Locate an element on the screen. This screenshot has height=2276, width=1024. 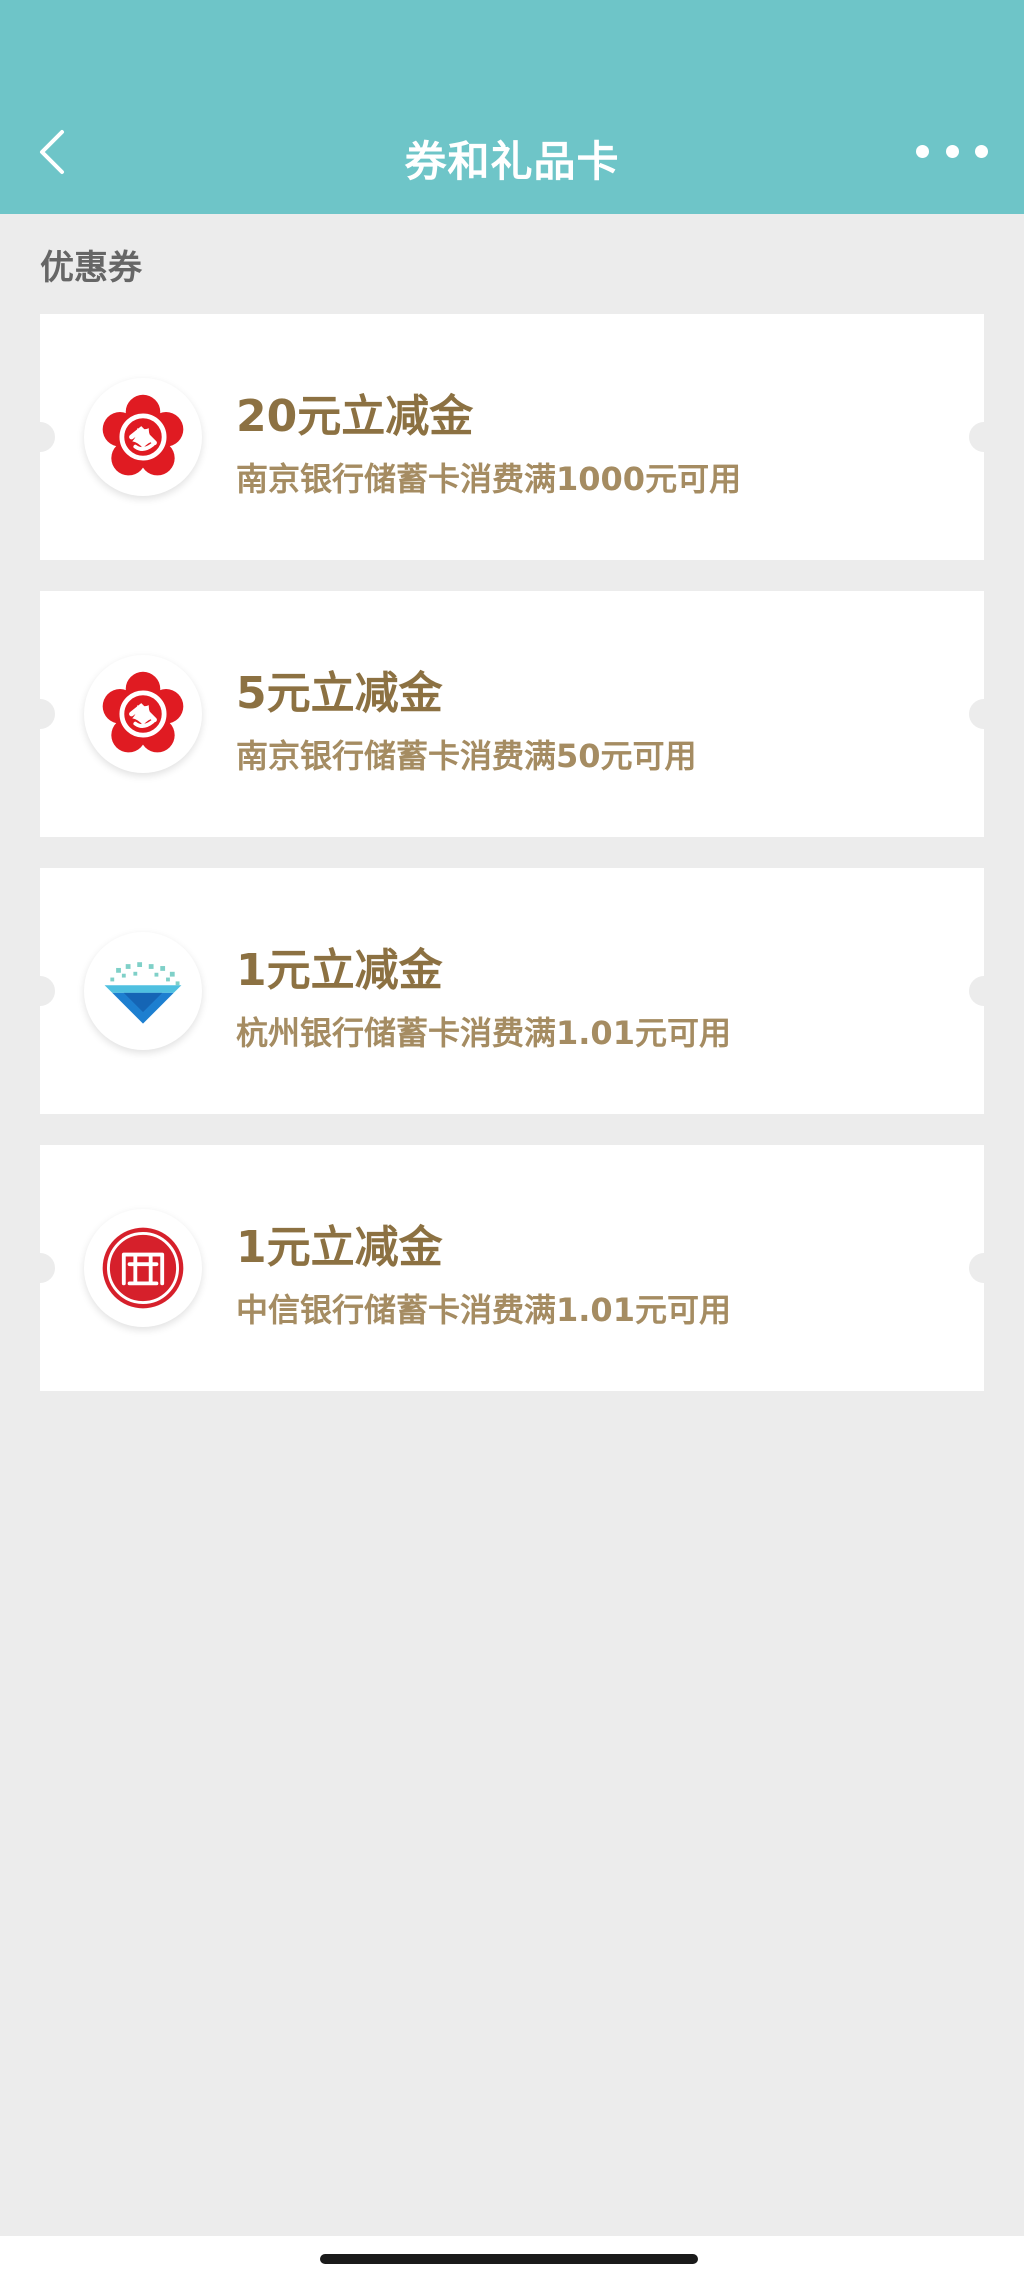
coupon-condition: 南京银行储蓄卡消费满1000元可用 is located at coordinates (489, 479).